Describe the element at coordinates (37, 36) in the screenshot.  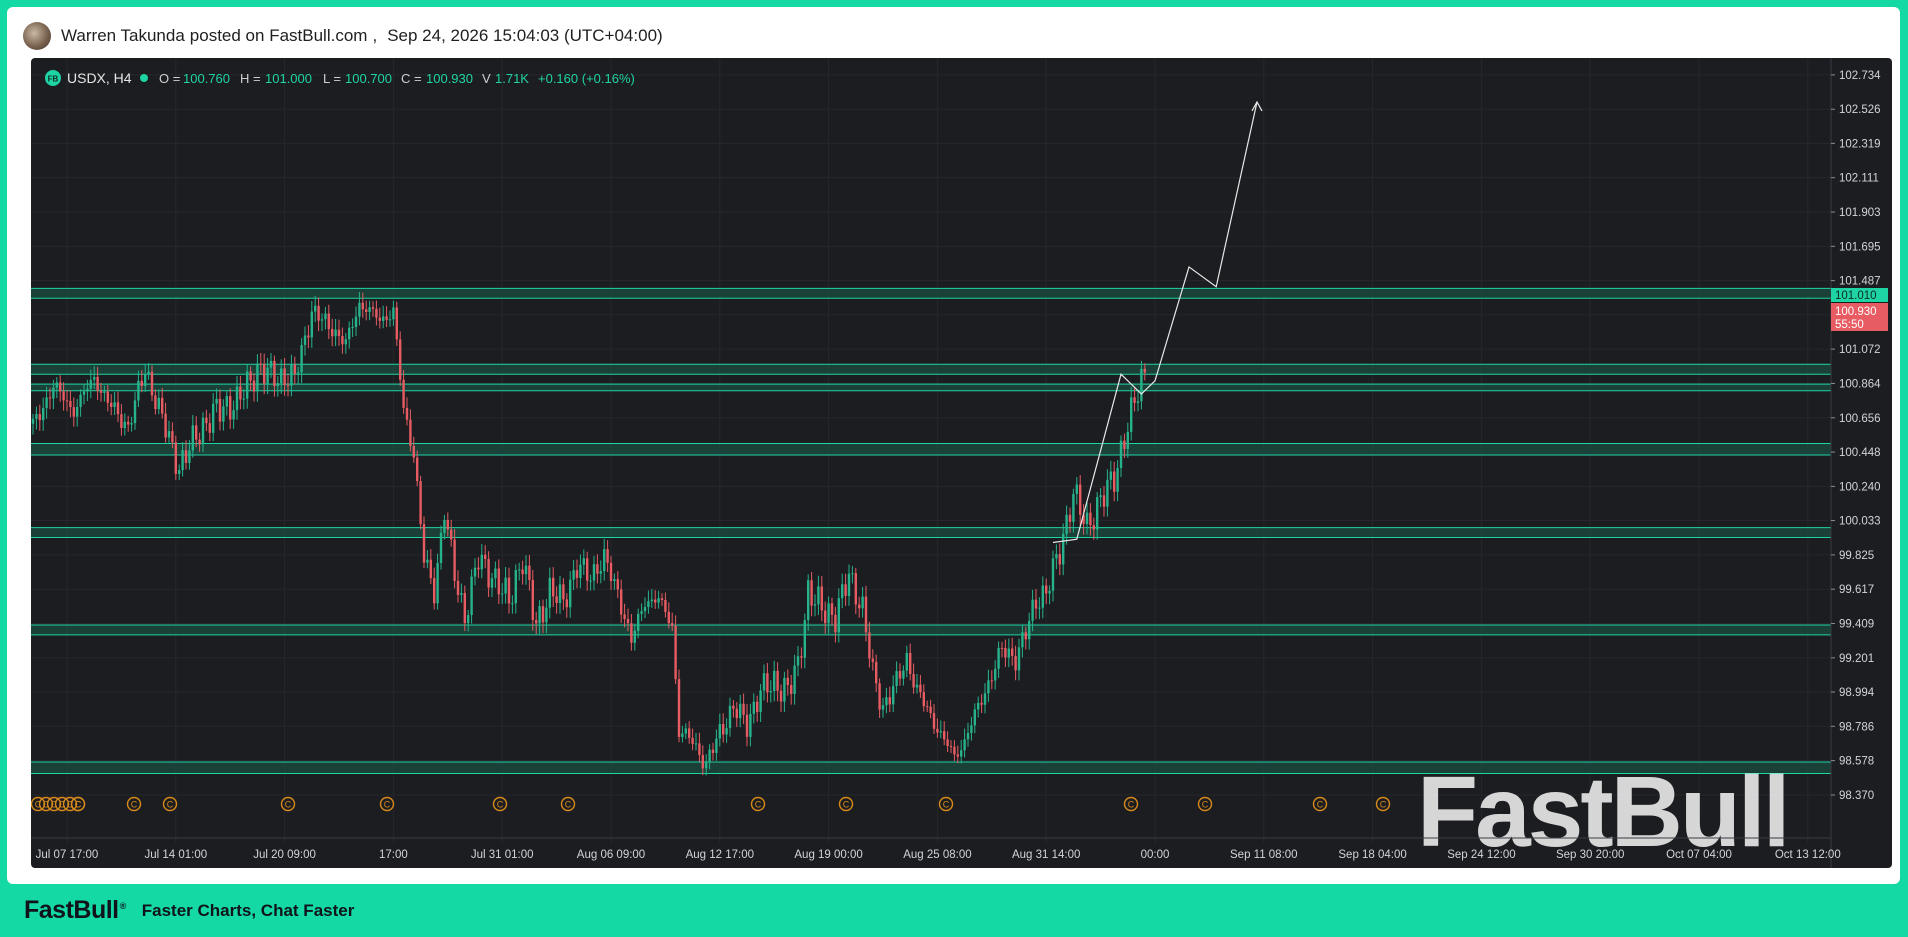
I see `avatar` at that location.